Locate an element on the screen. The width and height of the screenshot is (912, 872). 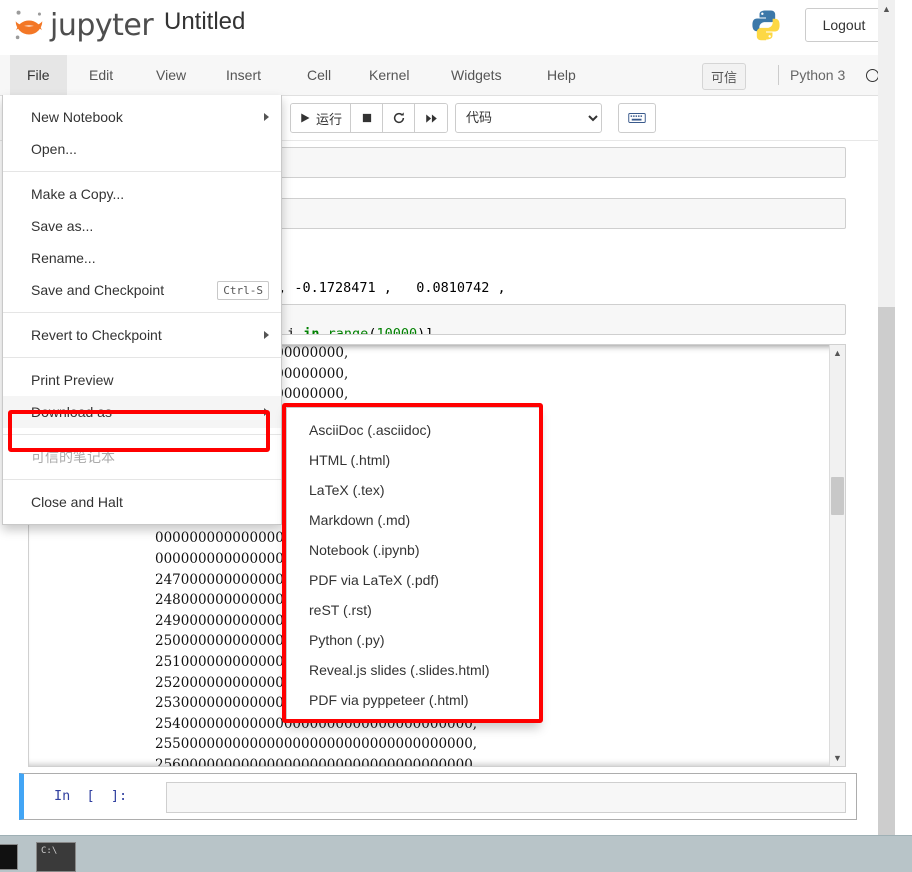
run-cell-label: 运行 is located at coordinates (329, 120).